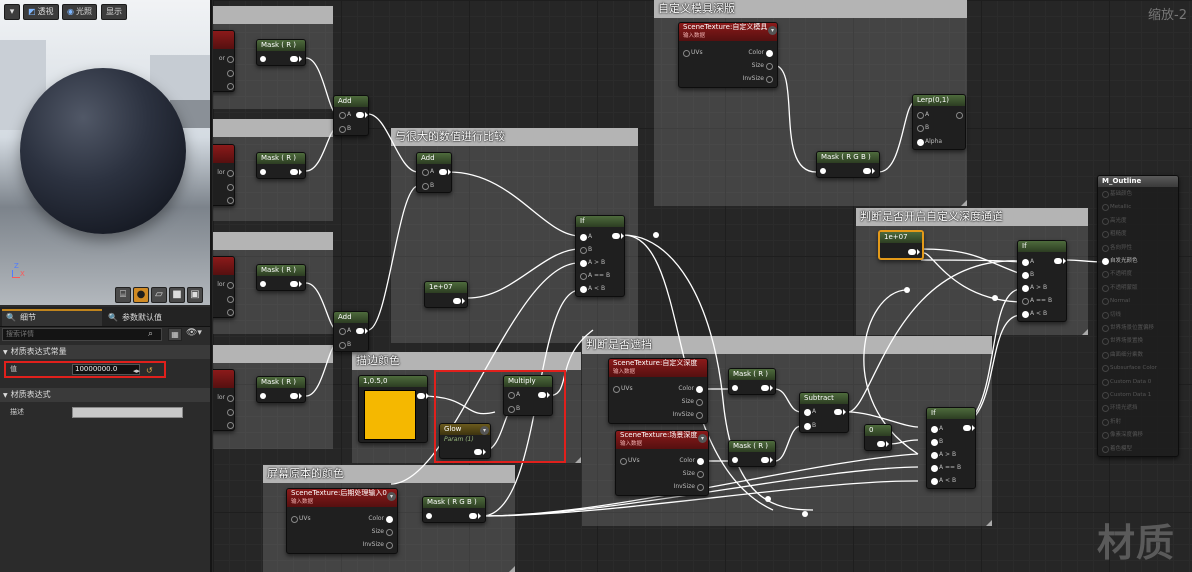 The image size is (1192, 572). Describe the element at coordinates (281, 165) in the screenshot. I see `mask-r-node-2: Mask ( R )` at that location.